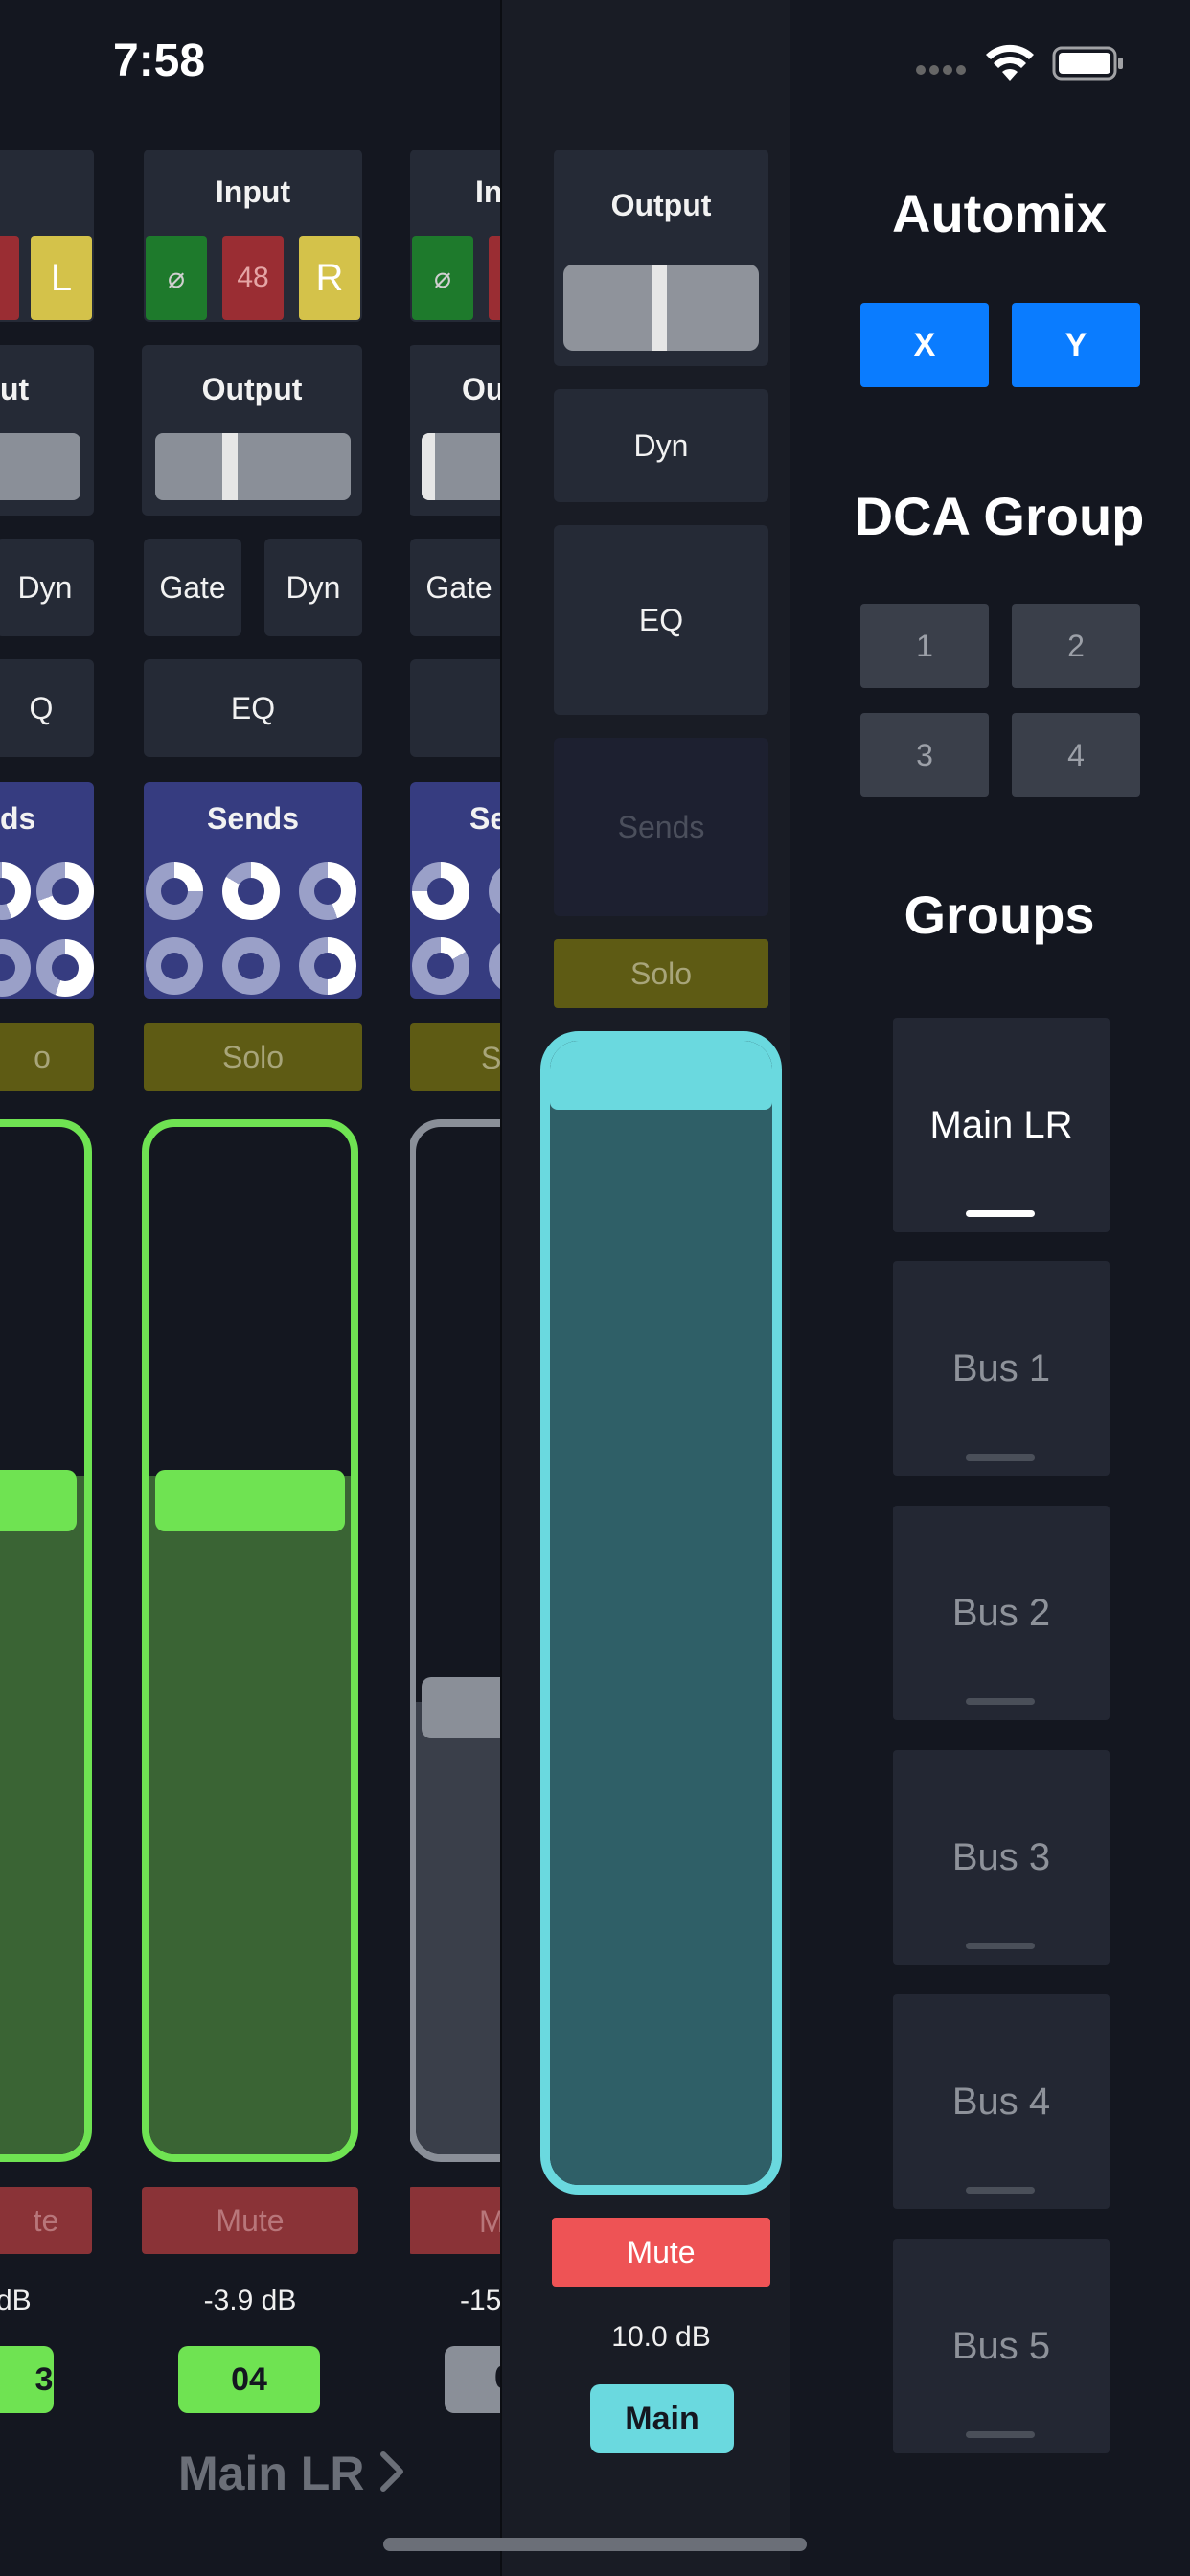 This screenshot has width=1190, height=2576. I want to click on dca-button-3: 3, so click(925, 755).